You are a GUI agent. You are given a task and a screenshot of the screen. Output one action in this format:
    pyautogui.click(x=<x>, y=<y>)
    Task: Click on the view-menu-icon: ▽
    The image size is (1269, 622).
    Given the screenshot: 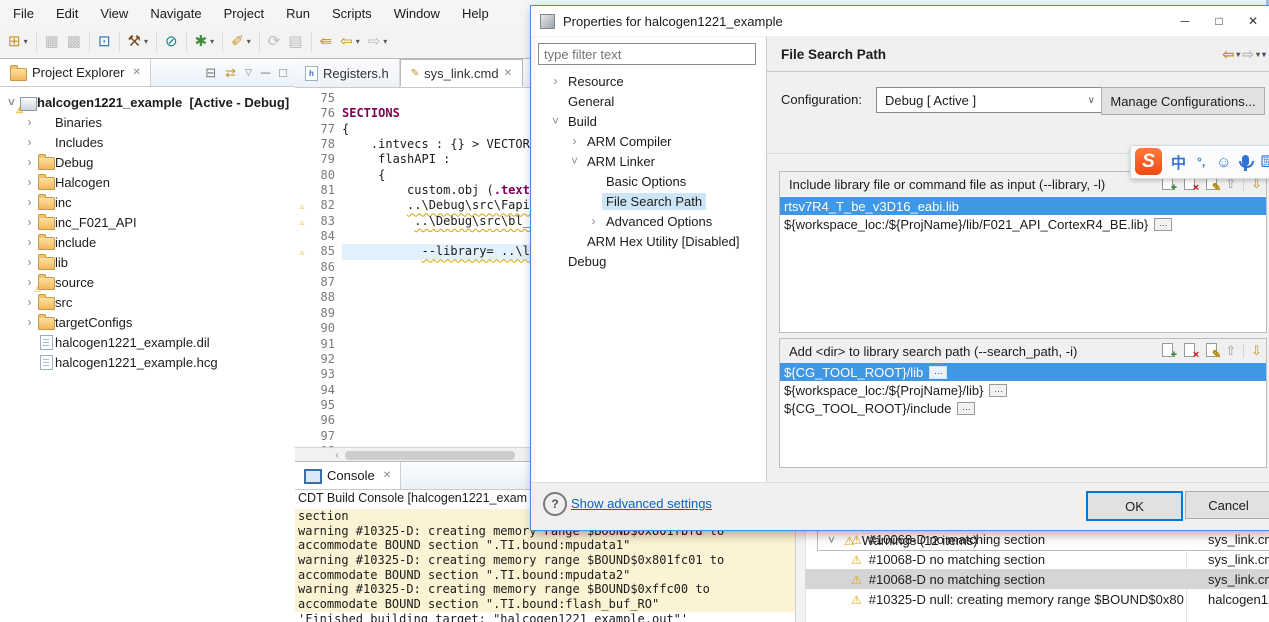 What is the action you would take?
    pyautogui.click(x=248, y=72)
    